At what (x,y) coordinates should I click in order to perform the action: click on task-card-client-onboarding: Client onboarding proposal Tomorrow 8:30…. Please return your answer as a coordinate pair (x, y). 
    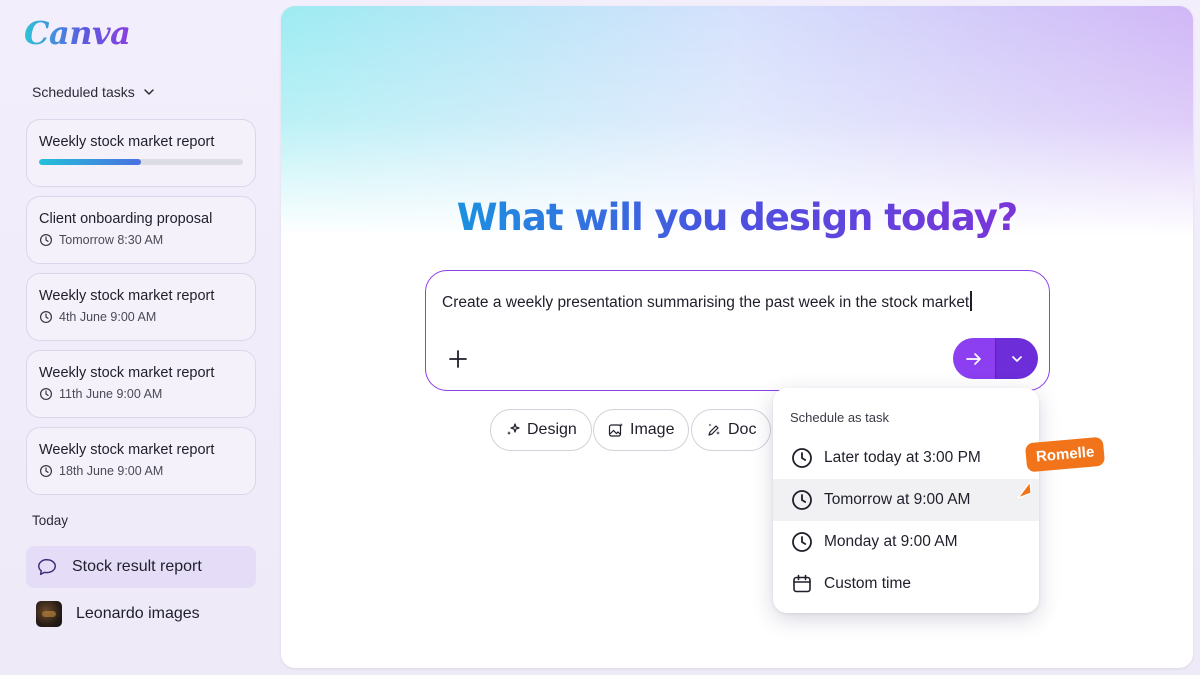
    Looking at the image, I should click on (141, 230).